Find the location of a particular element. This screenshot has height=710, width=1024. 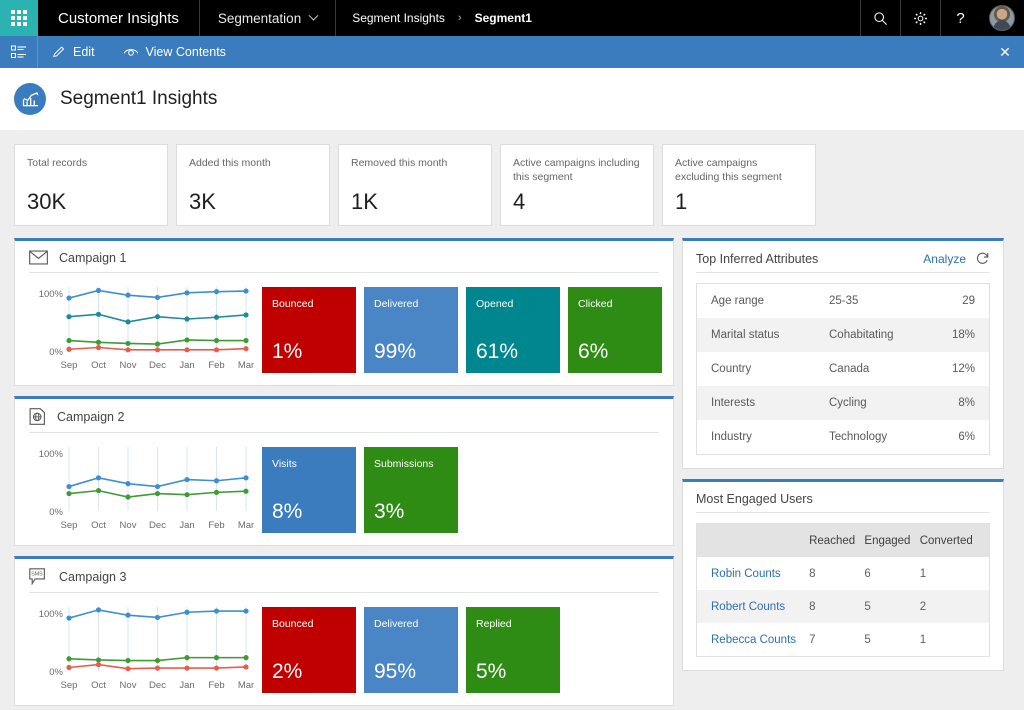

attribute-value: Cohabitating is located at coordinates (861, 335).